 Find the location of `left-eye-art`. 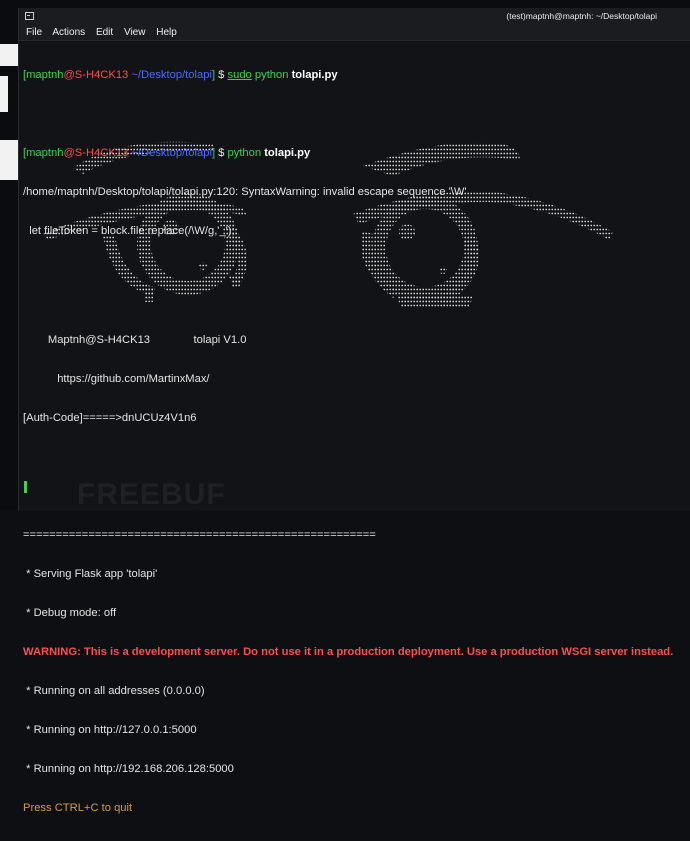

left-eye-art is located at coordinates (163, 221).